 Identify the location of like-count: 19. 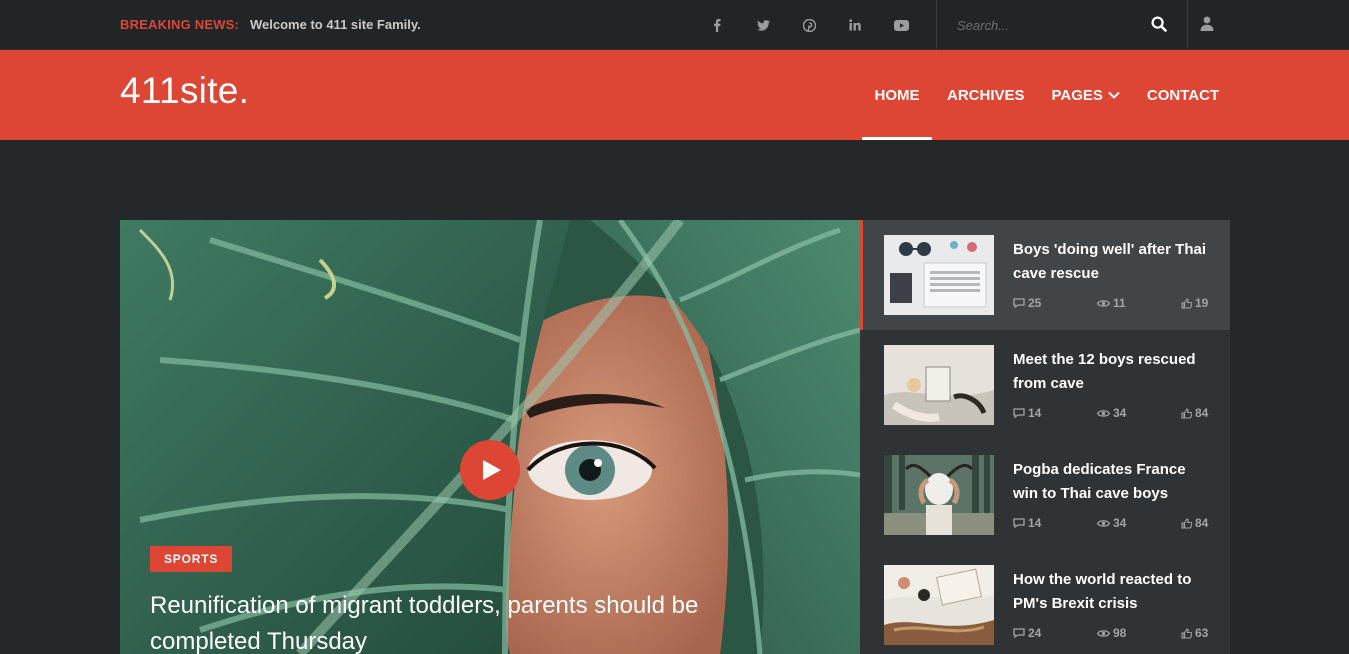
(1194, 303).